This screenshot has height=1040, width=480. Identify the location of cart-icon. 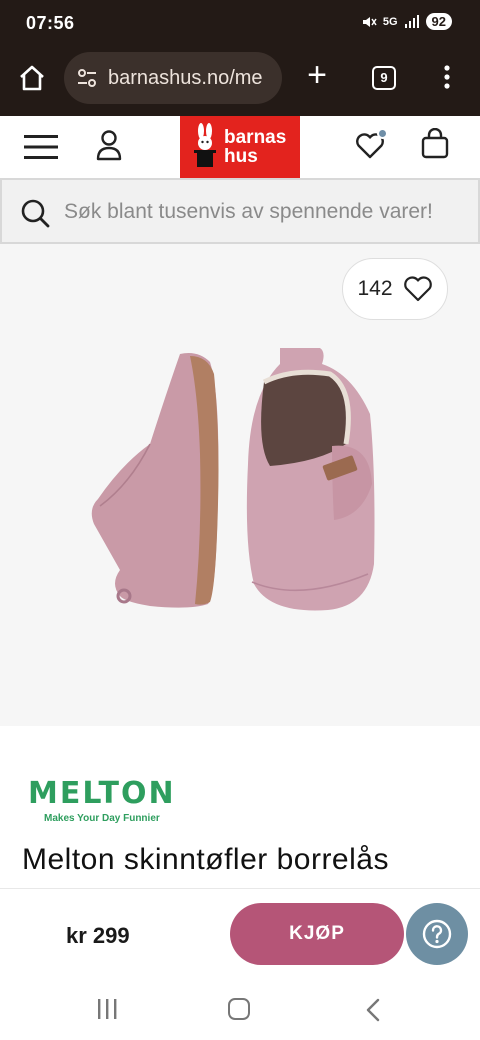
(435, 144).